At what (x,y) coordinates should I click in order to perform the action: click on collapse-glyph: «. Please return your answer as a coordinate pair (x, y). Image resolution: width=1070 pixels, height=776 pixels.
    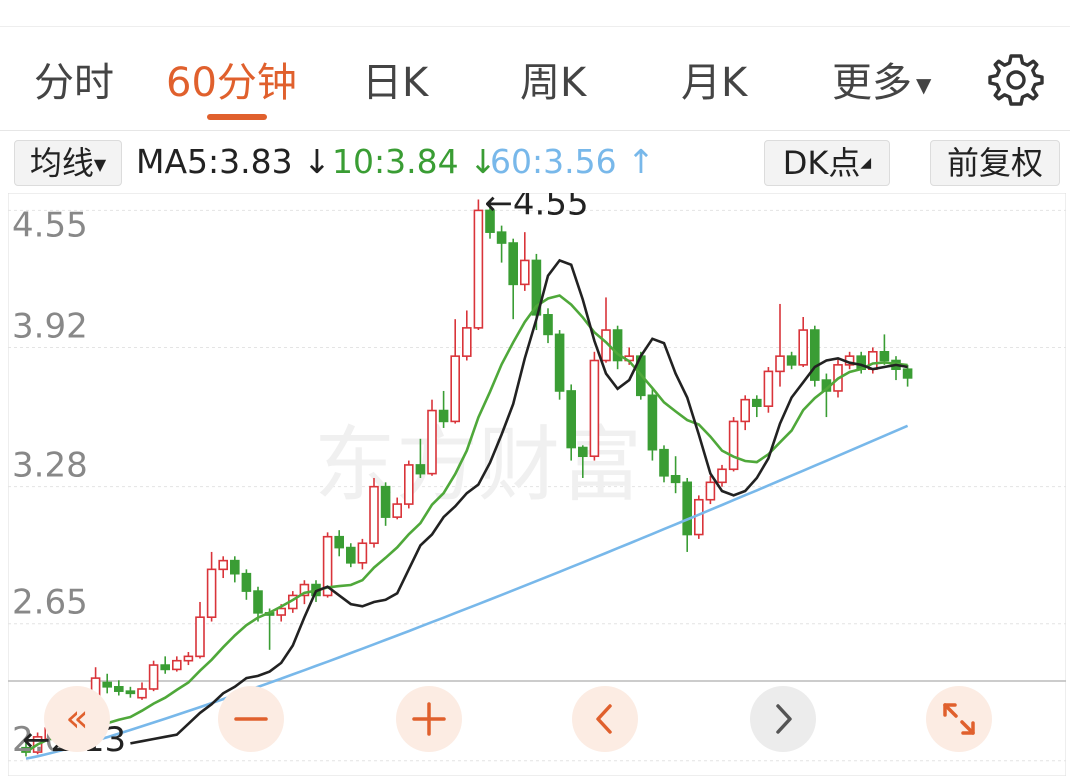
    Looking at the image, I should click on (76, 718).